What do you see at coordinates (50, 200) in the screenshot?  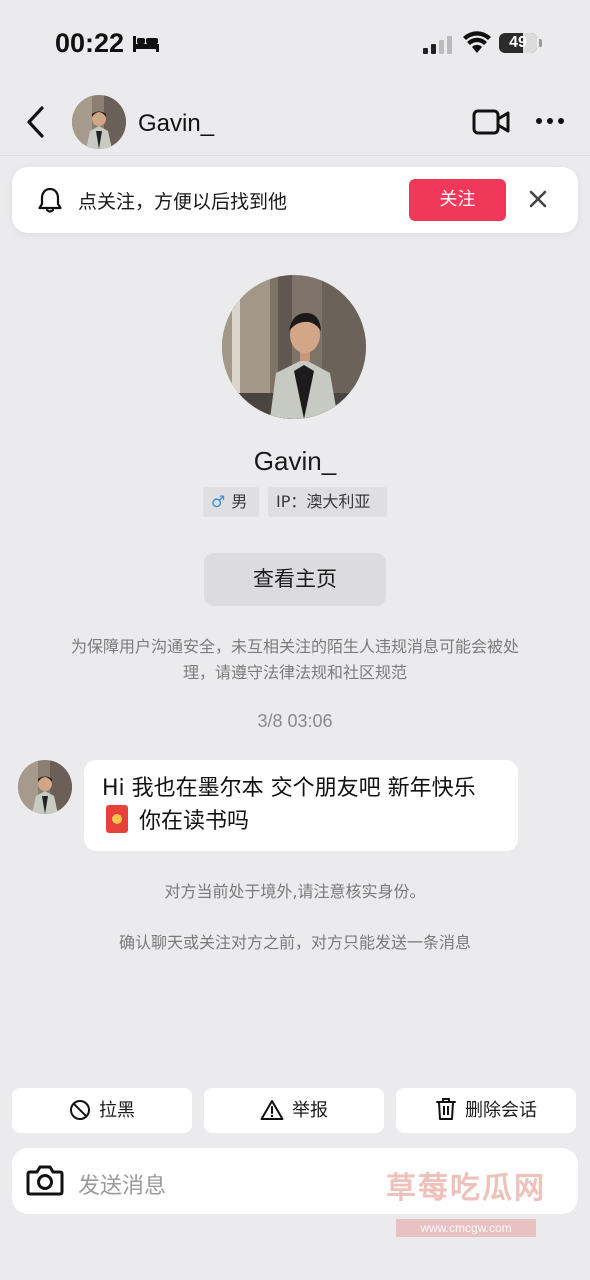 I see `bell-icon` at bounding box center [50, 200].